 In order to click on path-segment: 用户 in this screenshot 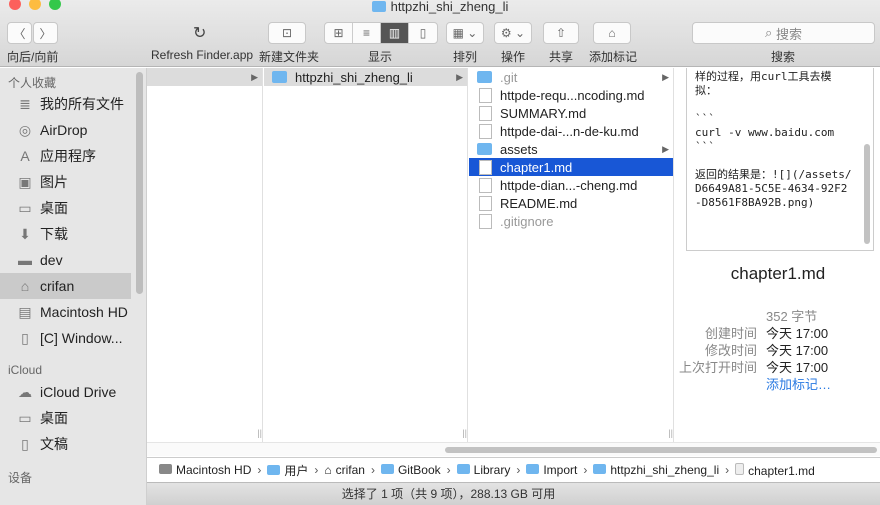, I will do `click(287, 470)`.